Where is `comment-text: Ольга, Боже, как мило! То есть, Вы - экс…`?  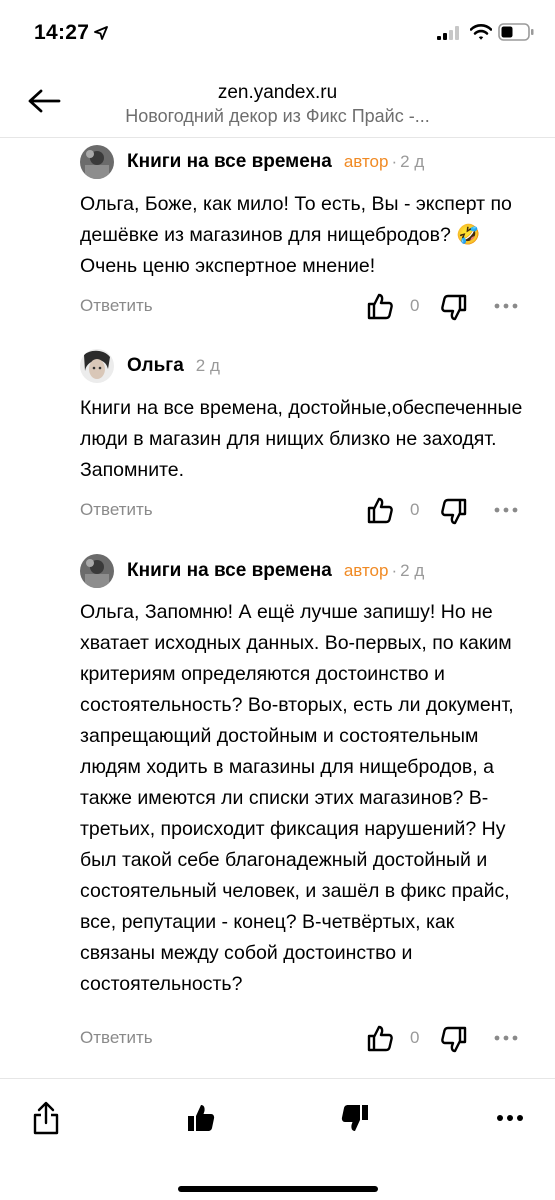 comment-text: Ольга, Боже, как мило! То есть, Вы - экс… is located at coordinates (296, 235).